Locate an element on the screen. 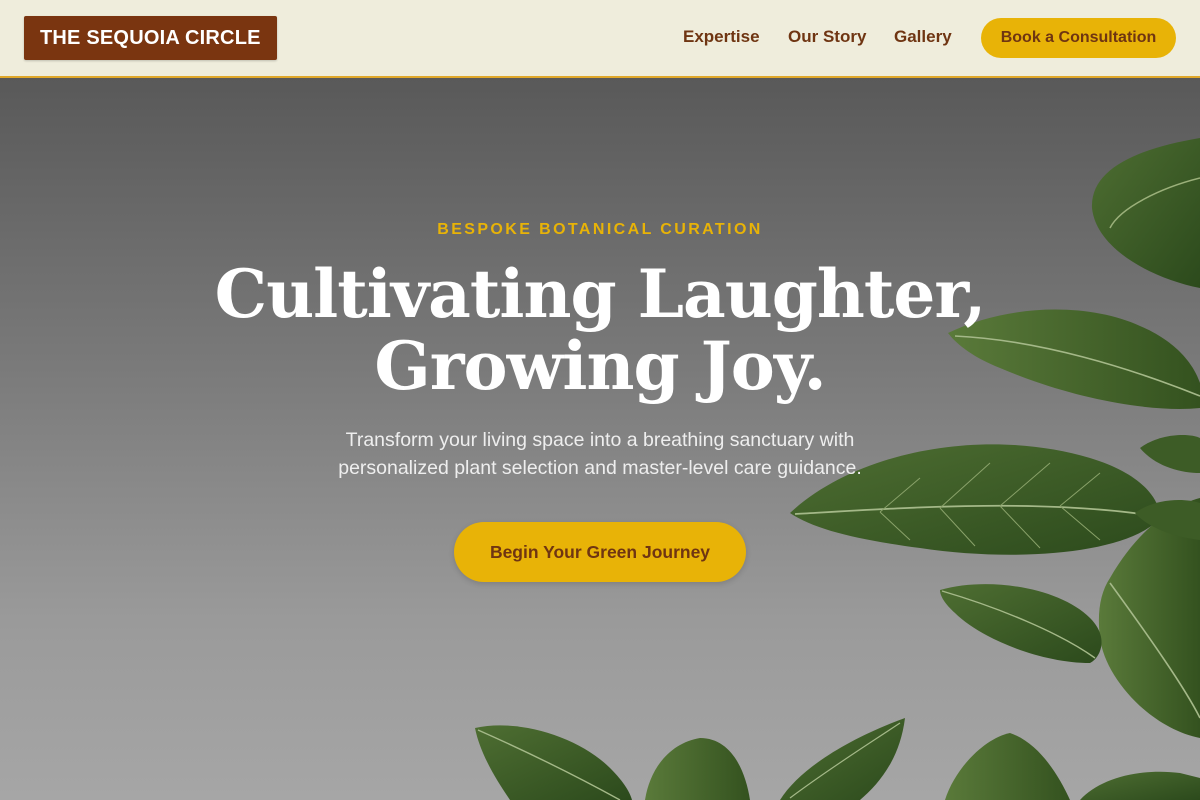 The image size is (1200, 800). nav-link-our-story: Our Story is located at coordinates (827, 37).